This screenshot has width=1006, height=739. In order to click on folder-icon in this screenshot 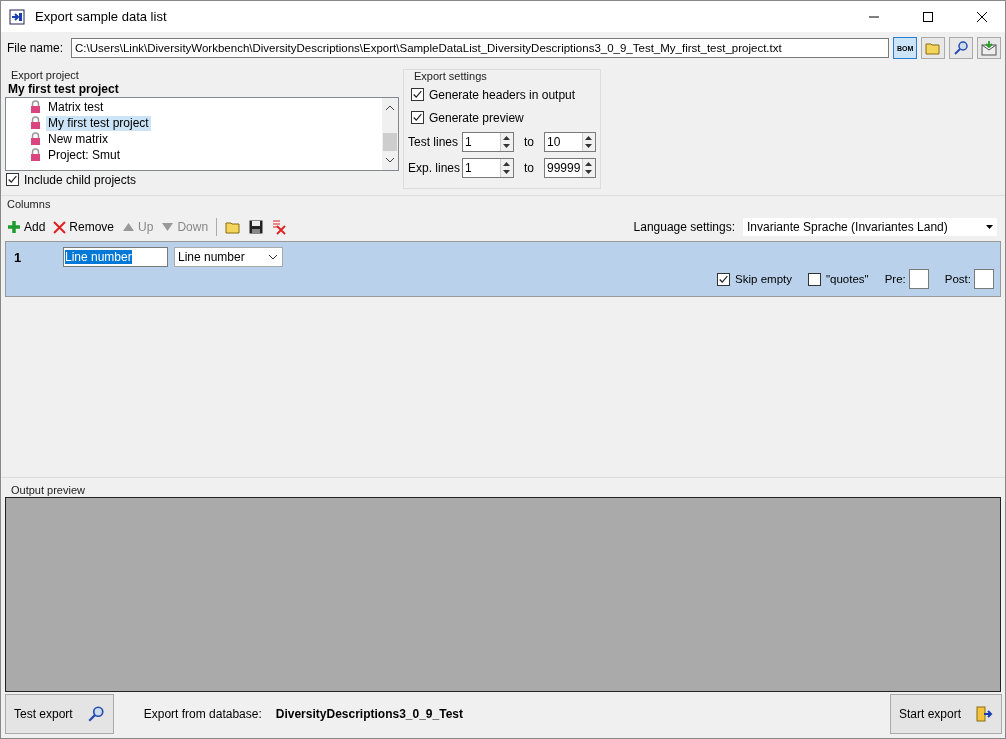, I will do `click(933, 48)`.